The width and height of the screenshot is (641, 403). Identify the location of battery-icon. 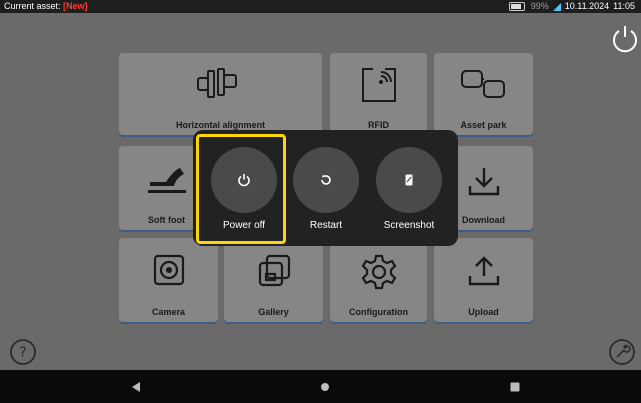
(516, 6).